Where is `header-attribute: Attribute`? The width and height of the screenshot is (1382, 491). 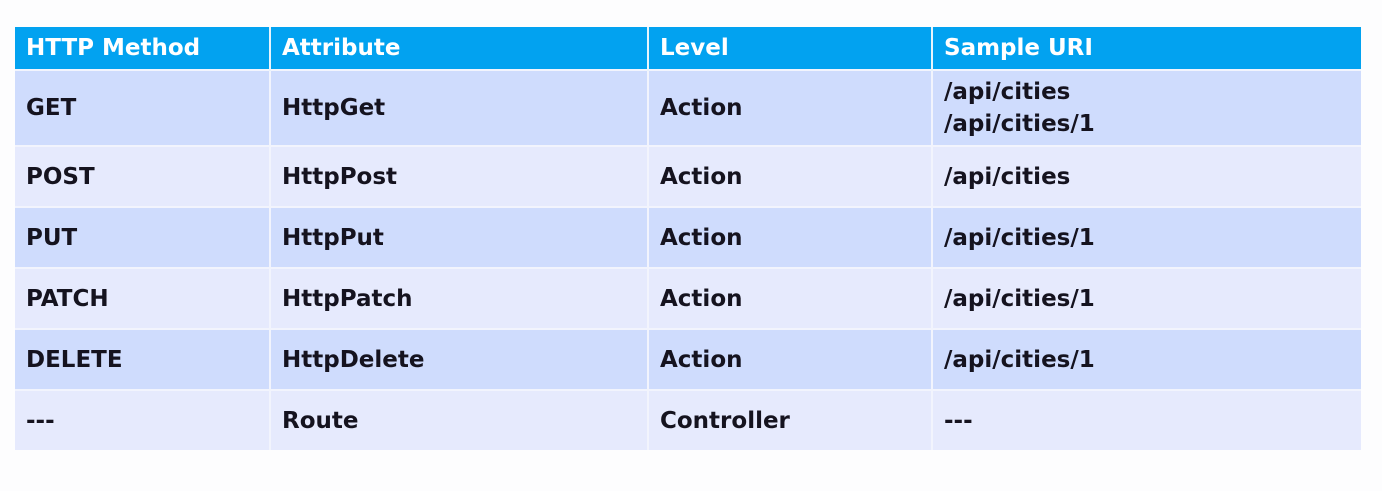
header-attribute: Attribute is located at coordinates (459, 48).